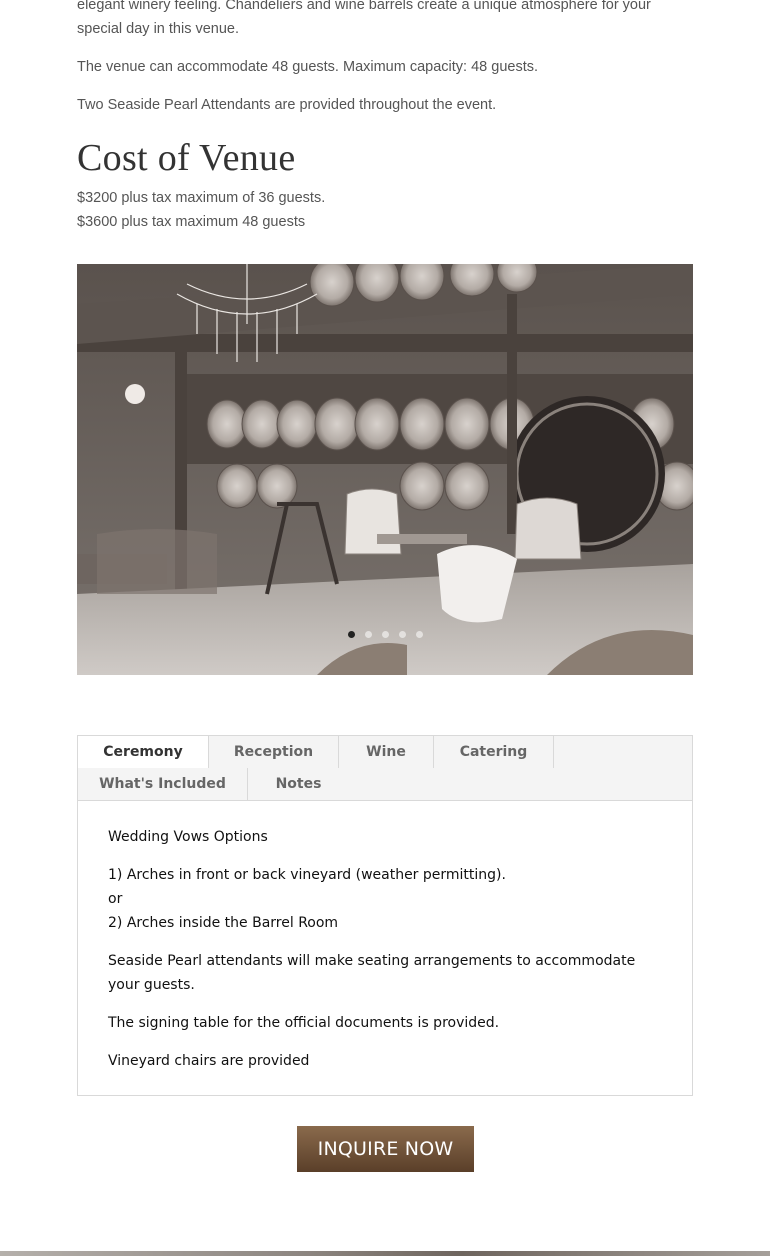  Describe the element at coordinates (163, 784) in the screenshot. I see `tab-whats-included: What's Included` at that location.